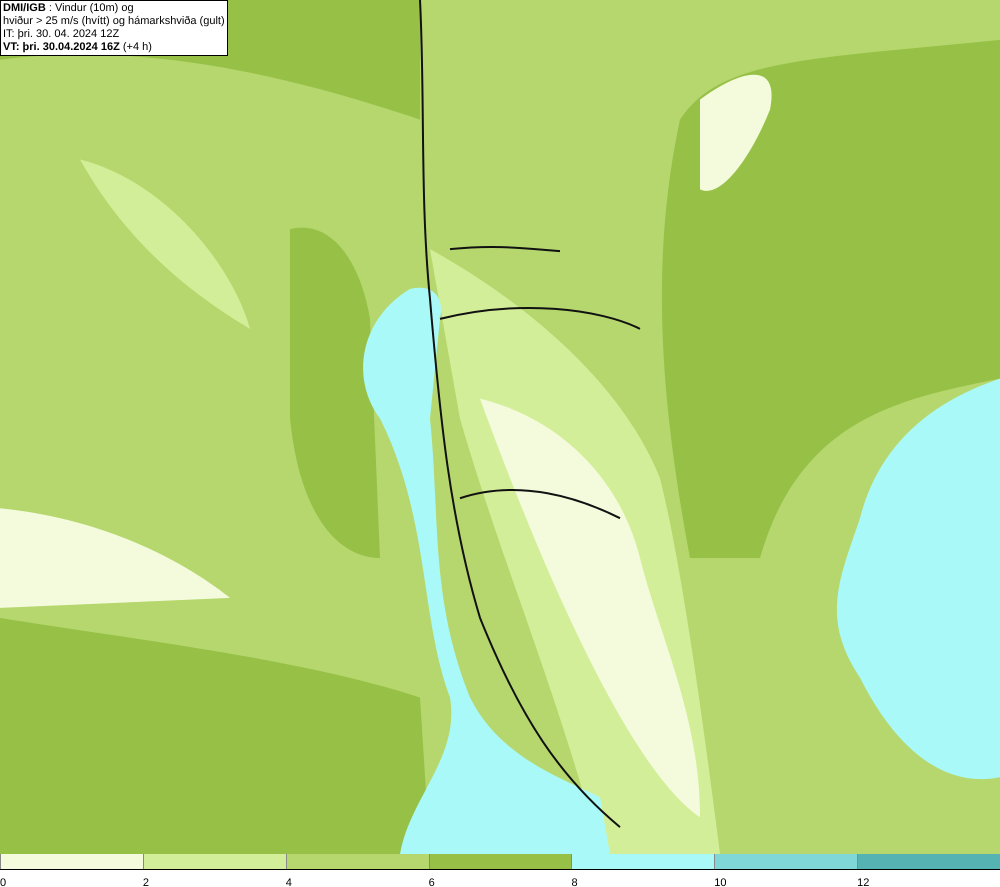 This screenshot has width=1000, height=887. I want to click on legend-label: 4, so click(289, 882).